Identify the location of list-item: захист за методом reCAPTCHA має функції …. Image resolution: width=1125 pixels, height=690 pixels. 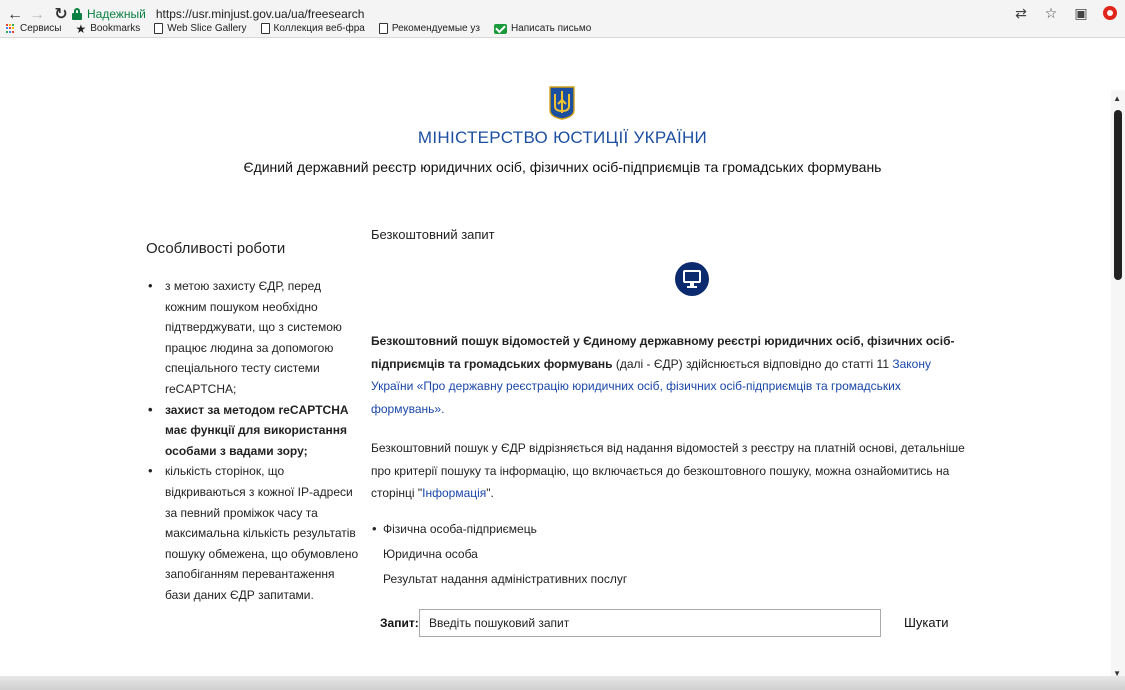
(254, 431).